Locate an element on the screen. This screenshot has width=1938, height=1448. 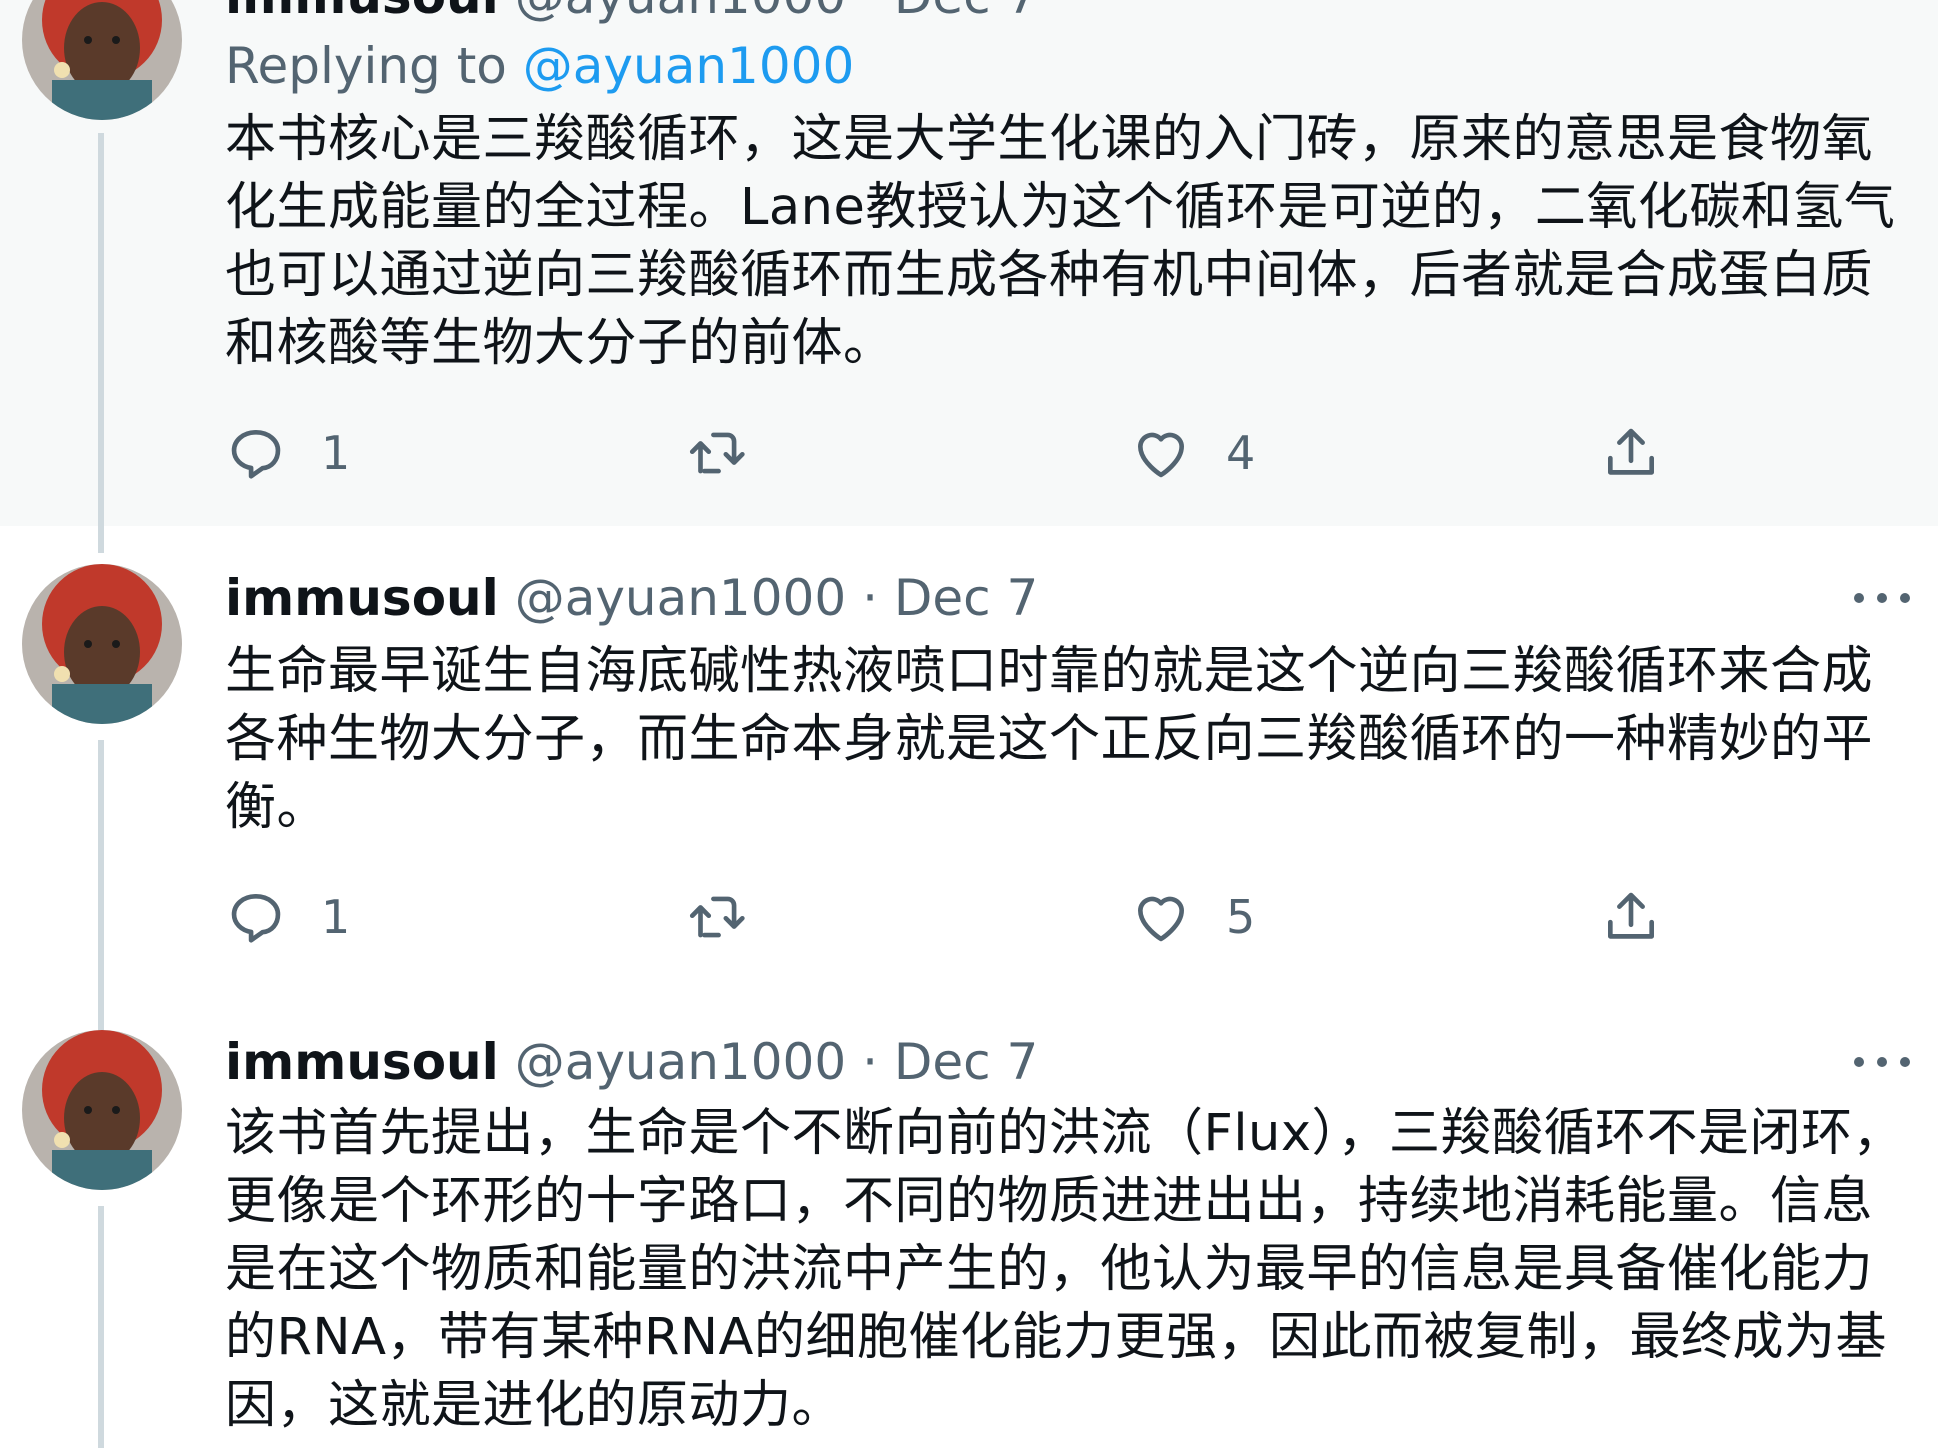
tweet-actions: 1 4 is located at coordinates (965, 453).